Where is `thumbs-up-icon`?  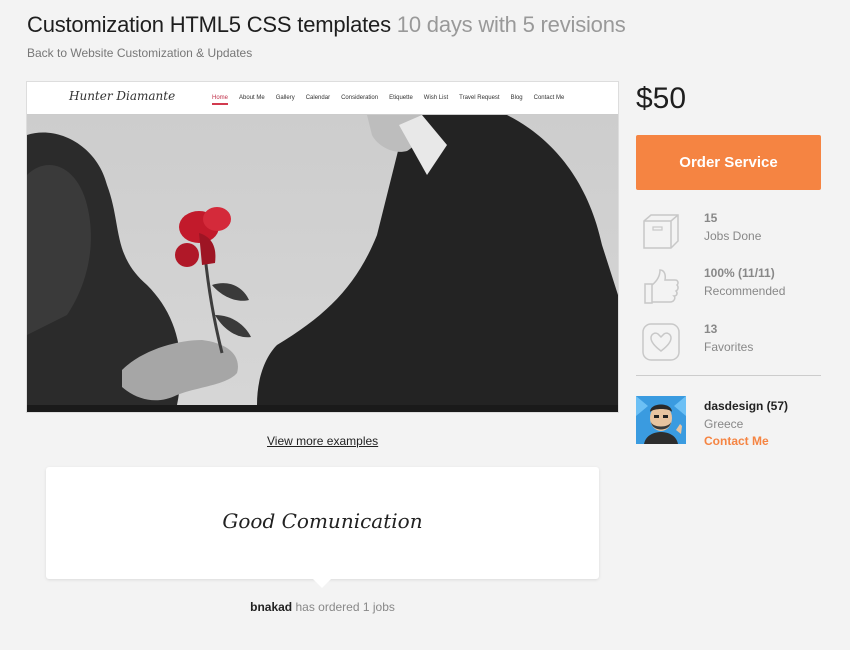
thumbs-up-icon is located at coordinates (661, 286).